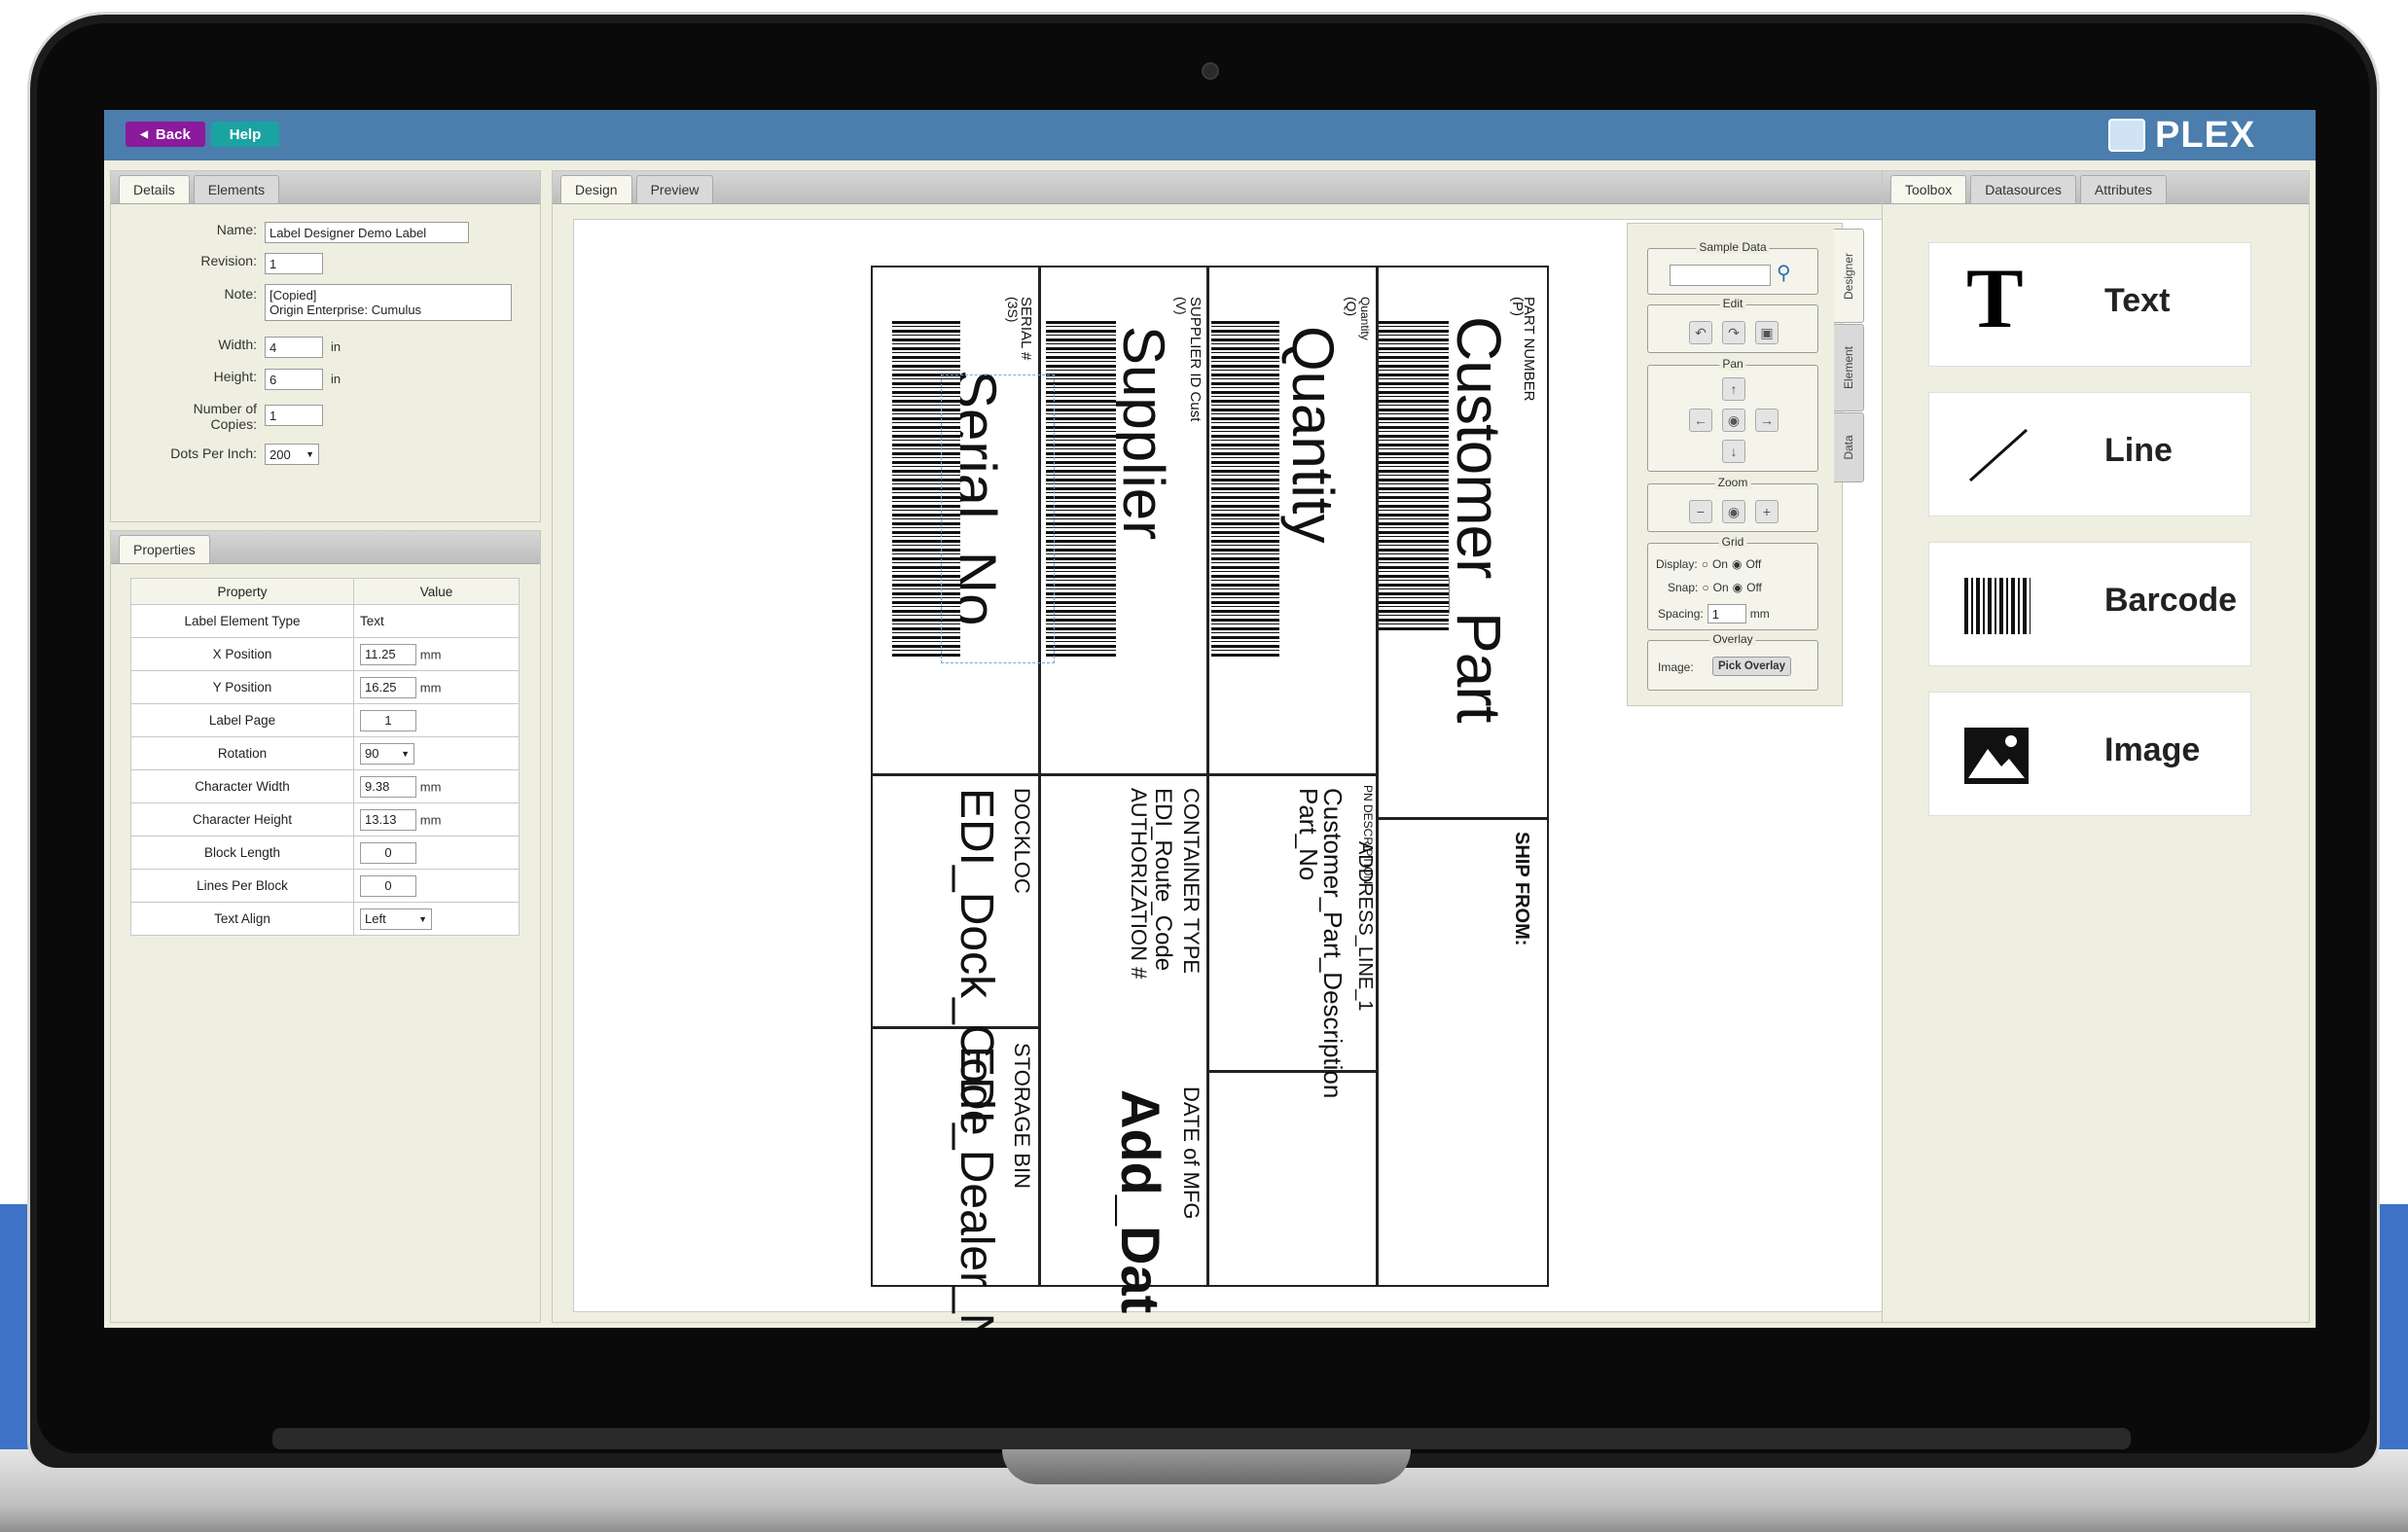 This screenshot has height=1532, width=2408. What do you see at coordinates (1292, 1071) in the screenshot?
I see `divider-line` at bounding box center [1292, 1071].